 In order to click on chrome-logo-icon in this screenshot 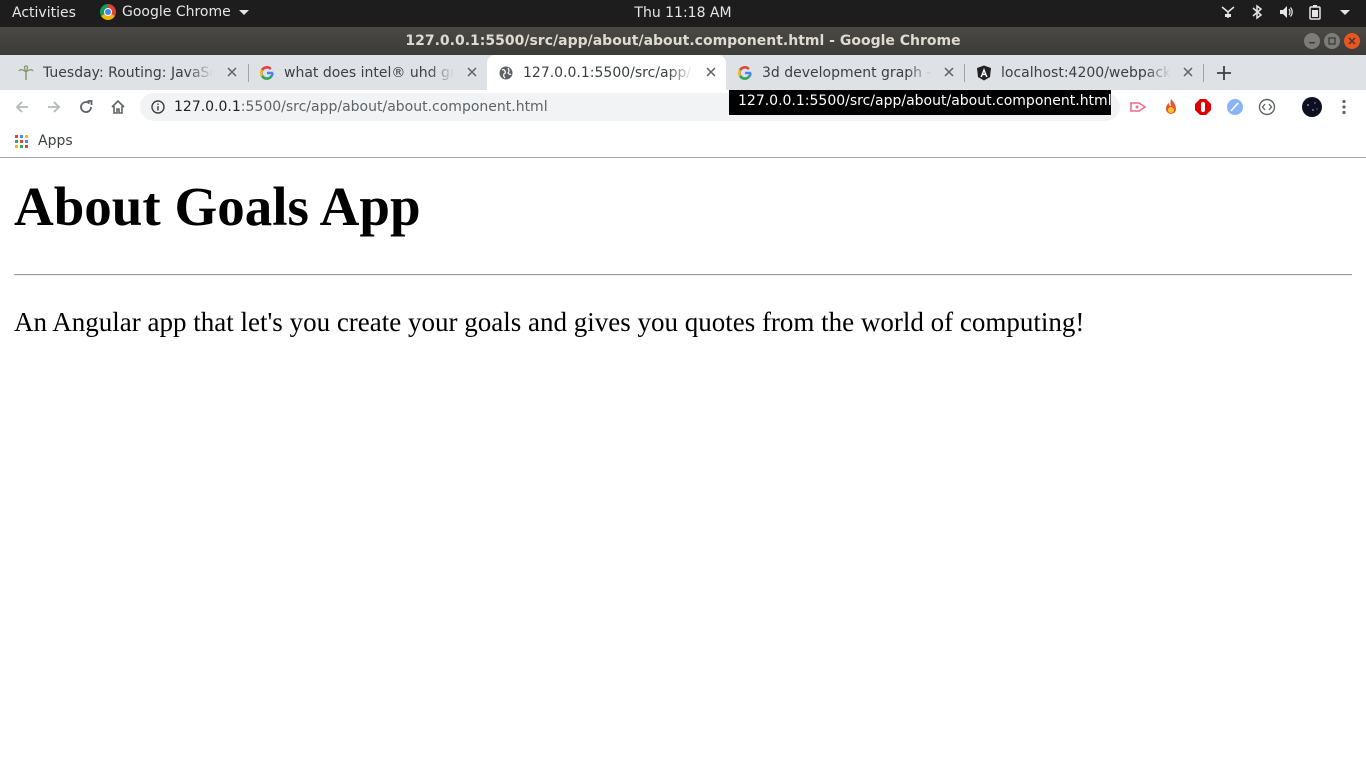, I will do `click(108, 12)`.